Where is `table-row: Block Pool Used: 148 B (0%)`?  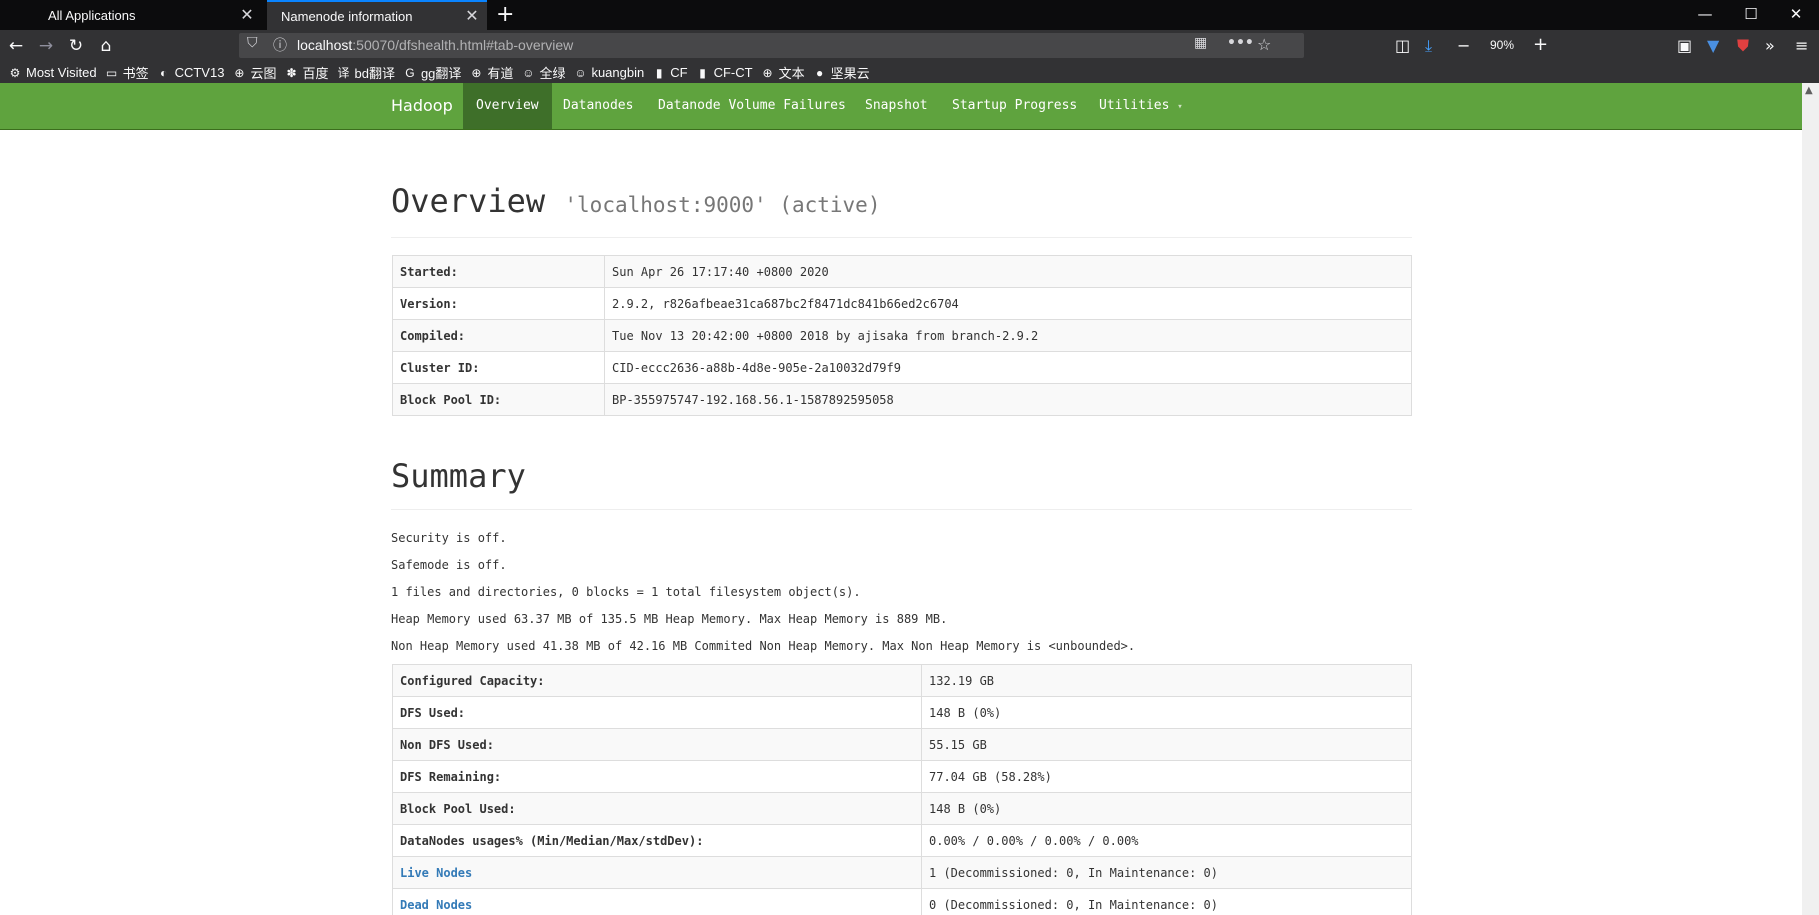
table-row: Block Pool Used: 148 B (0%) is located at coordinates (902, 808).